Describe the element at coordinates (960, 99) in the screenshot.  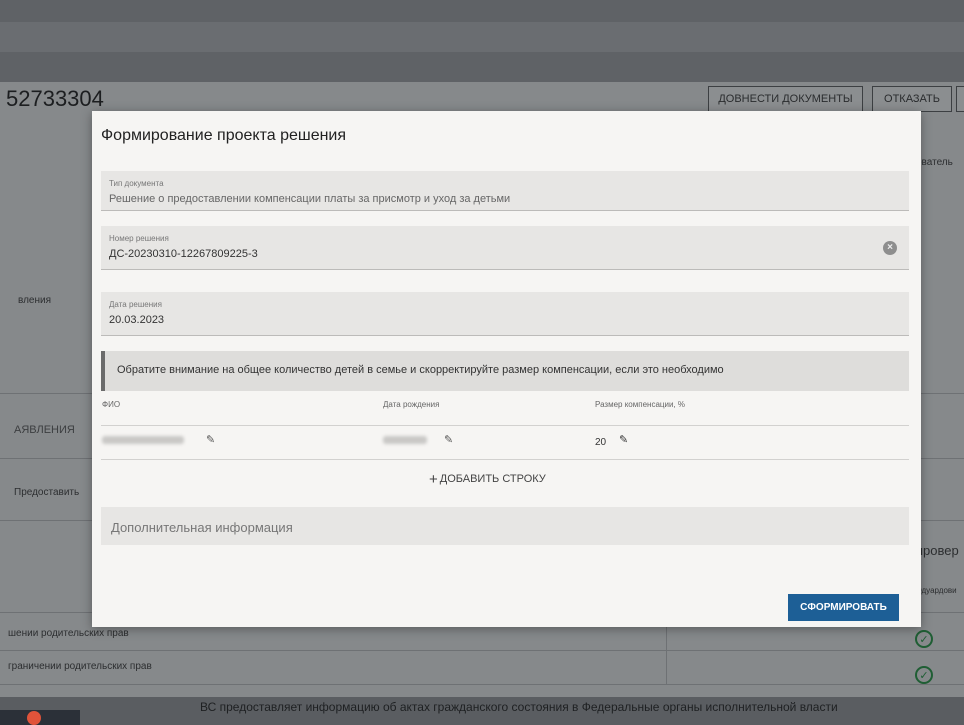
I see `more-button` at that location.